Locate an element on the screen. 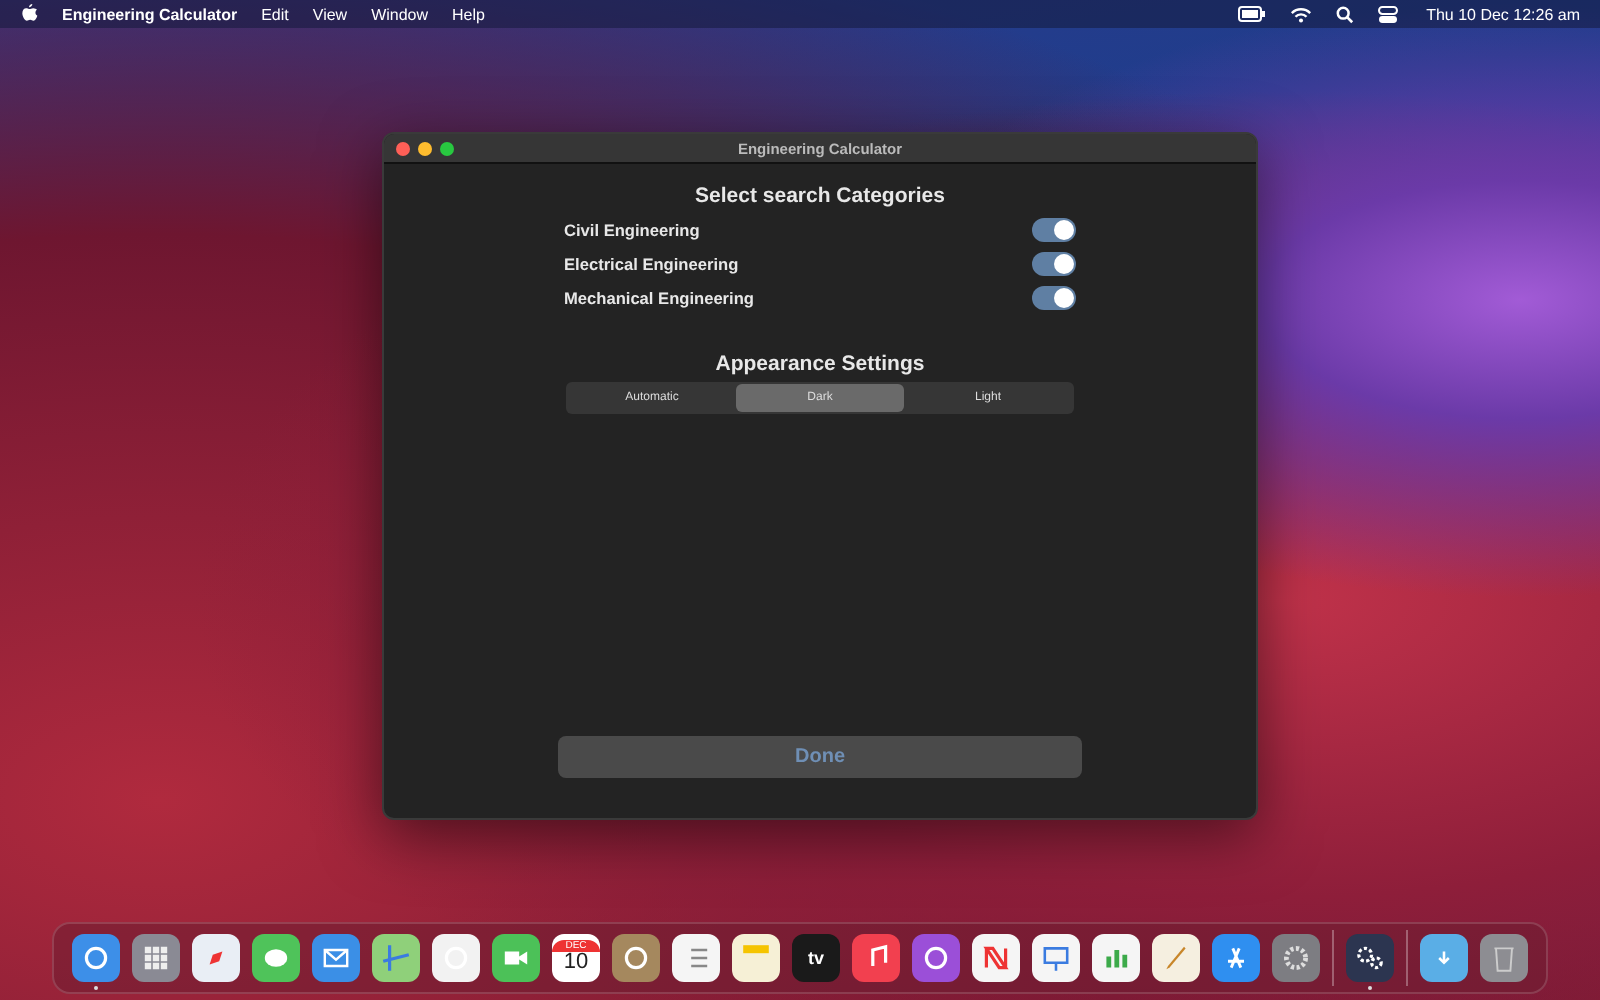 The width and height of the screenshot is (1600, 1000). envelope-icon is located at coordinates (336, 957).